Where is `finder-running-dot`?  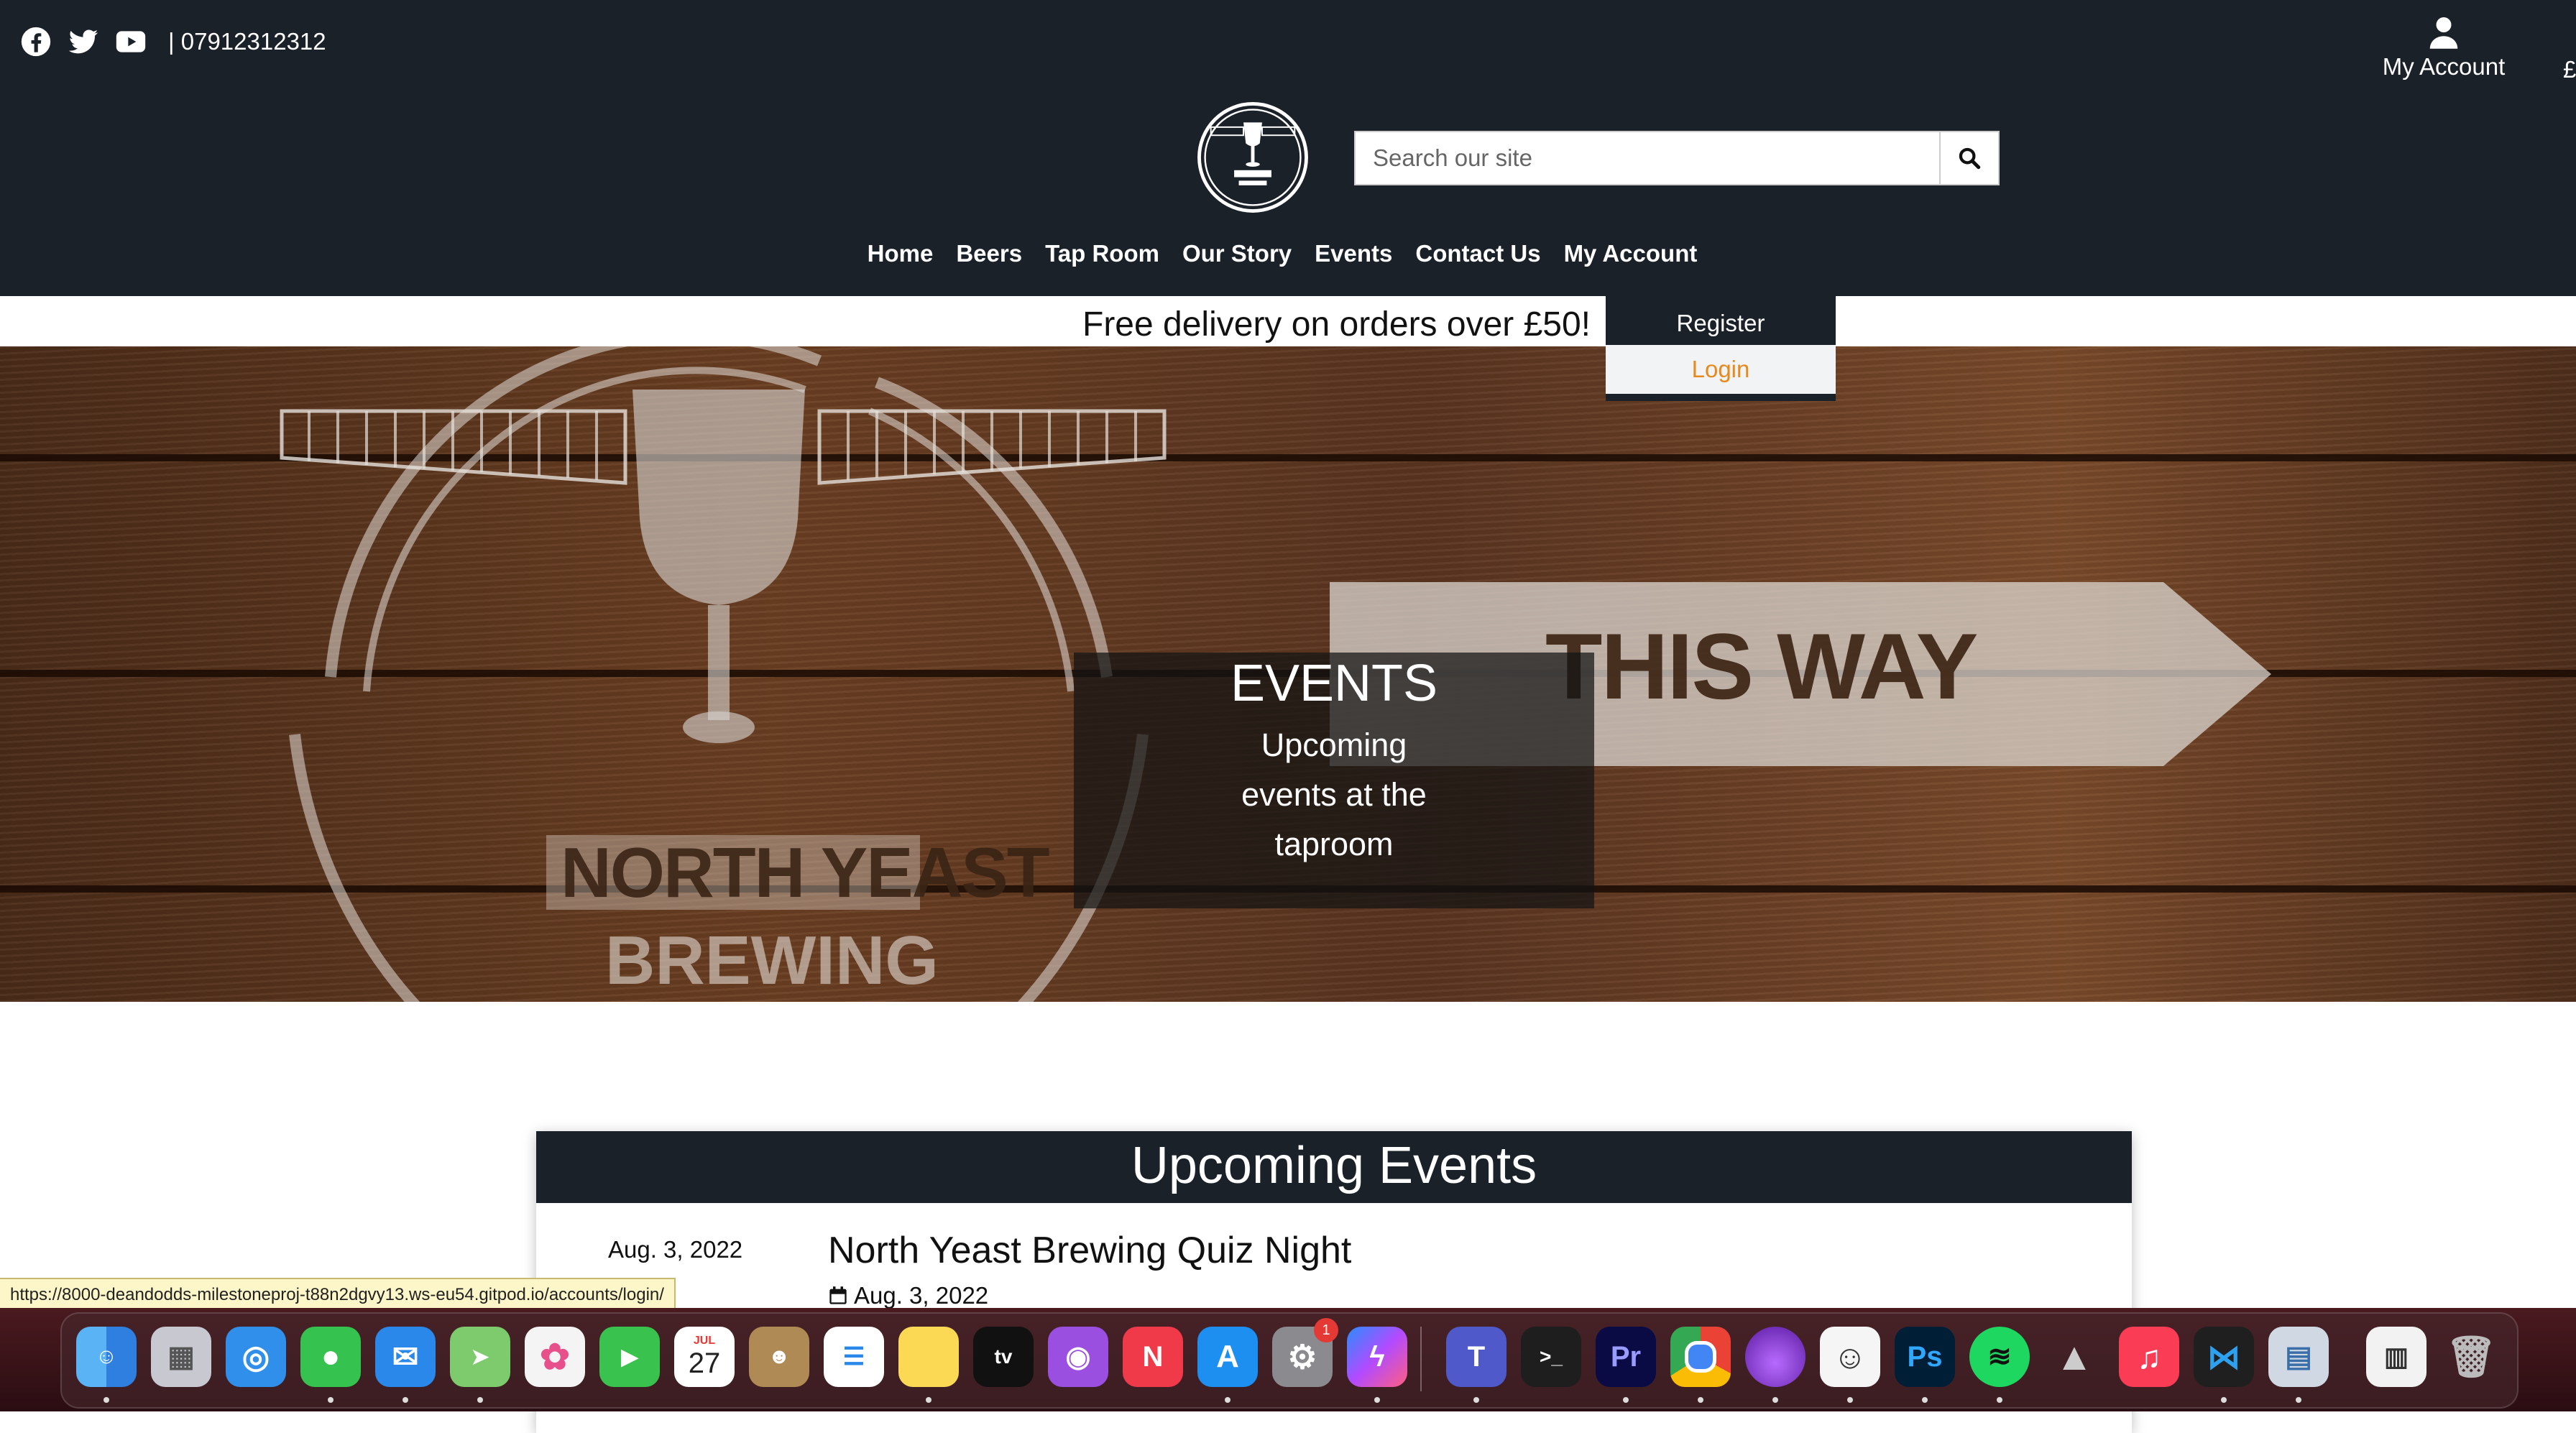 finder-running-dot is located at coordinates (106, 1400).